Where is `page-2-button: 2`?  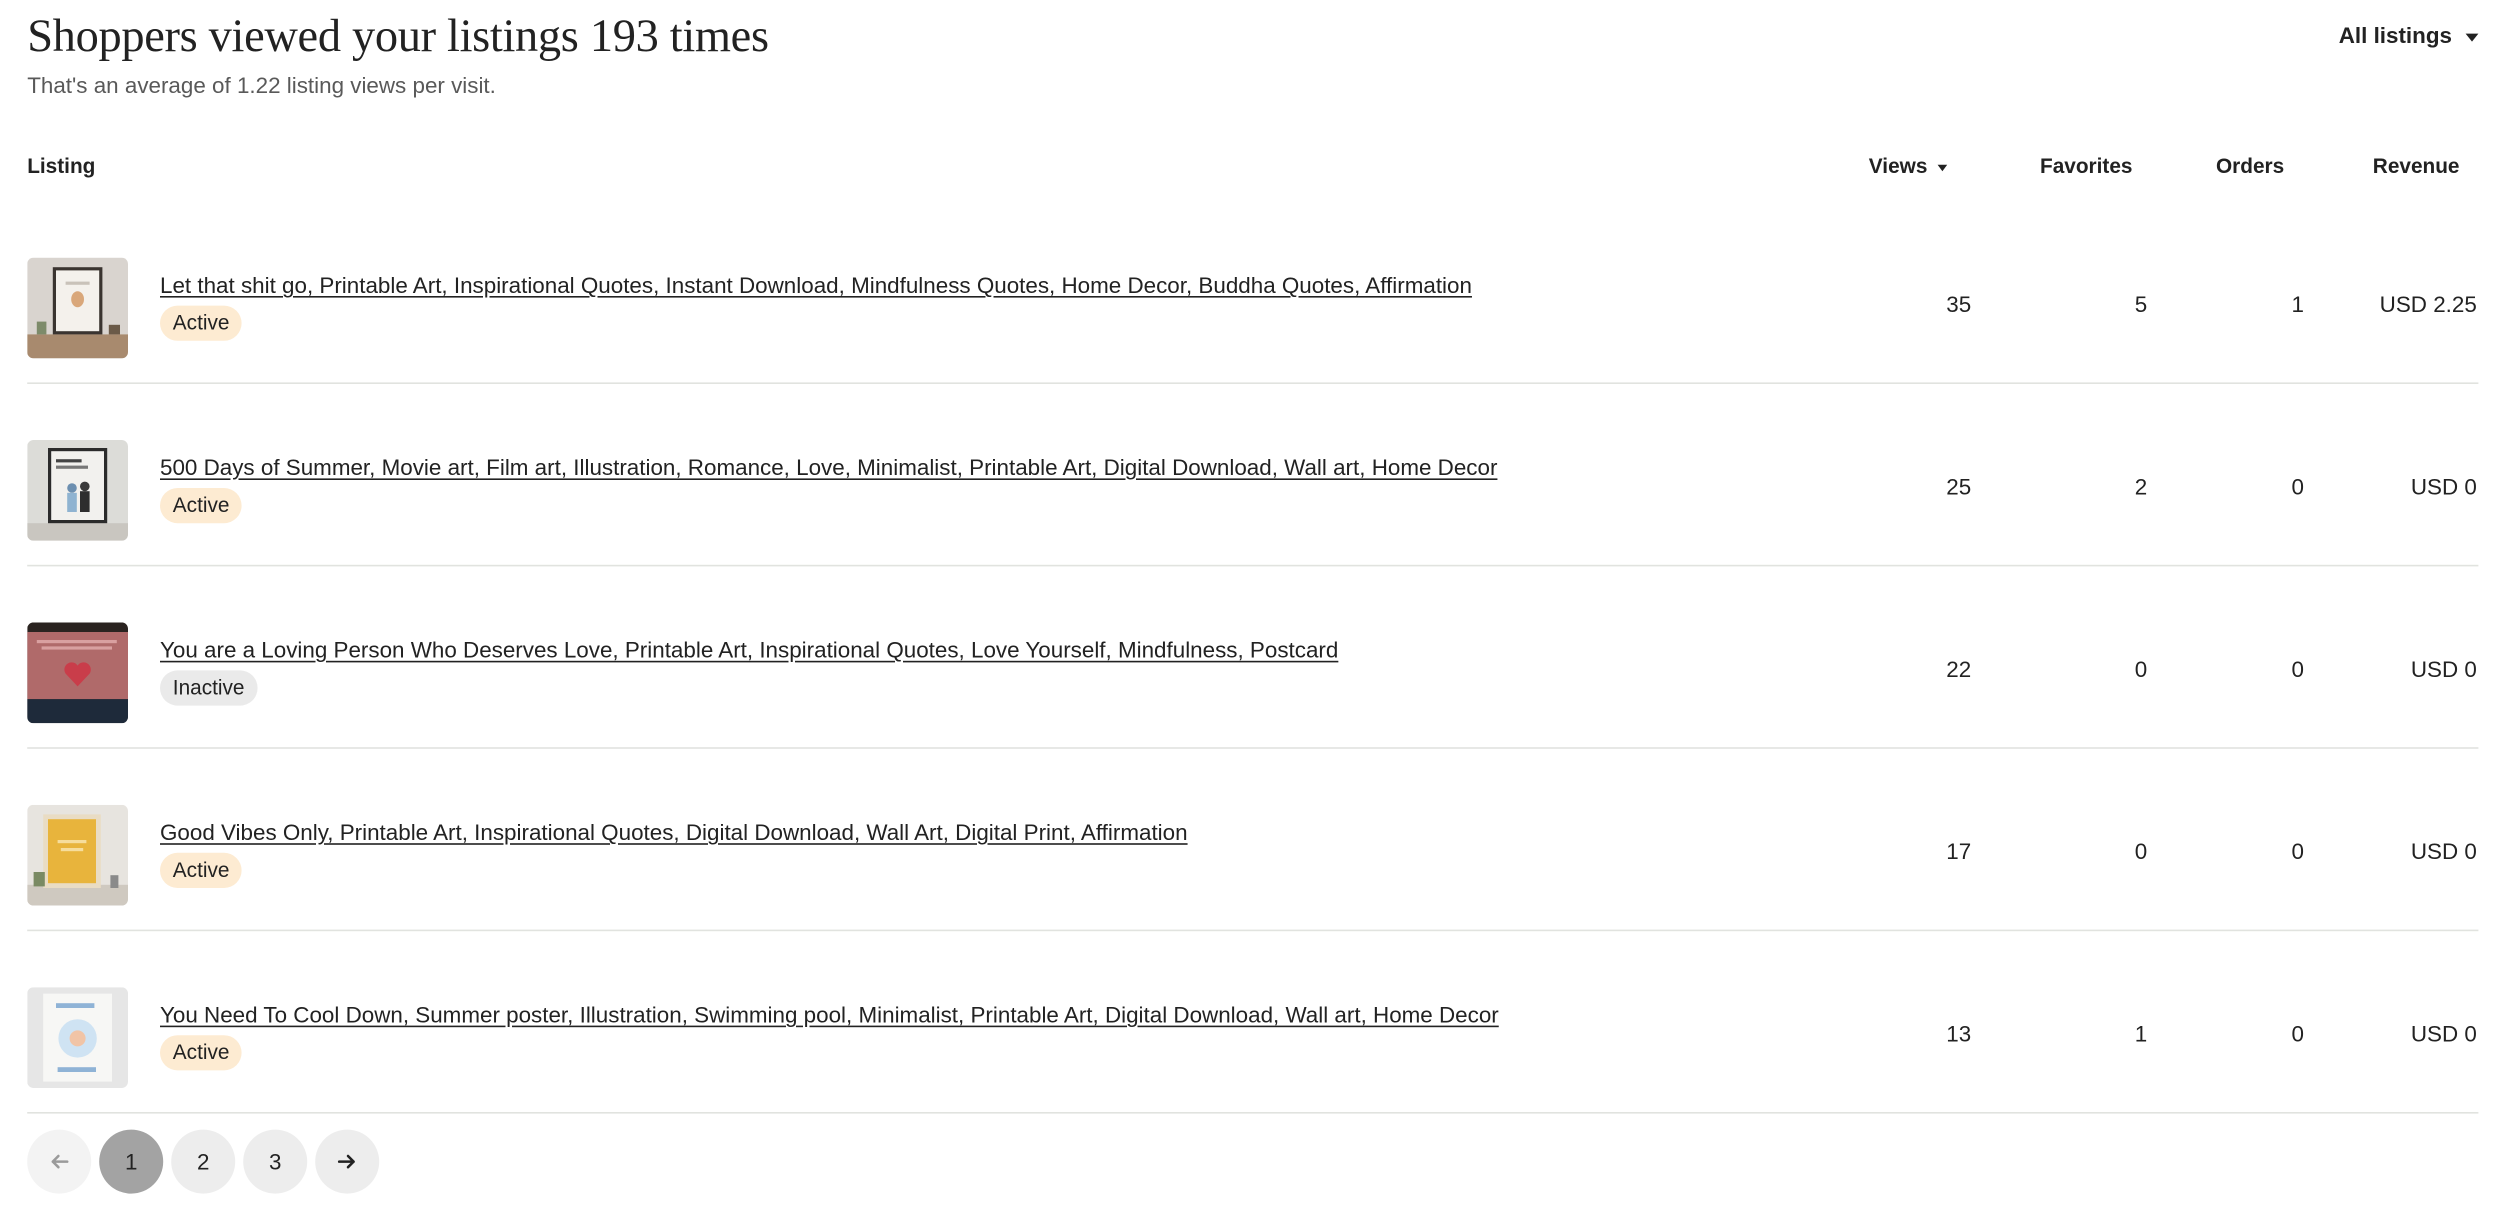
page-2-button: 2 is located at coordinates (203, 1161).